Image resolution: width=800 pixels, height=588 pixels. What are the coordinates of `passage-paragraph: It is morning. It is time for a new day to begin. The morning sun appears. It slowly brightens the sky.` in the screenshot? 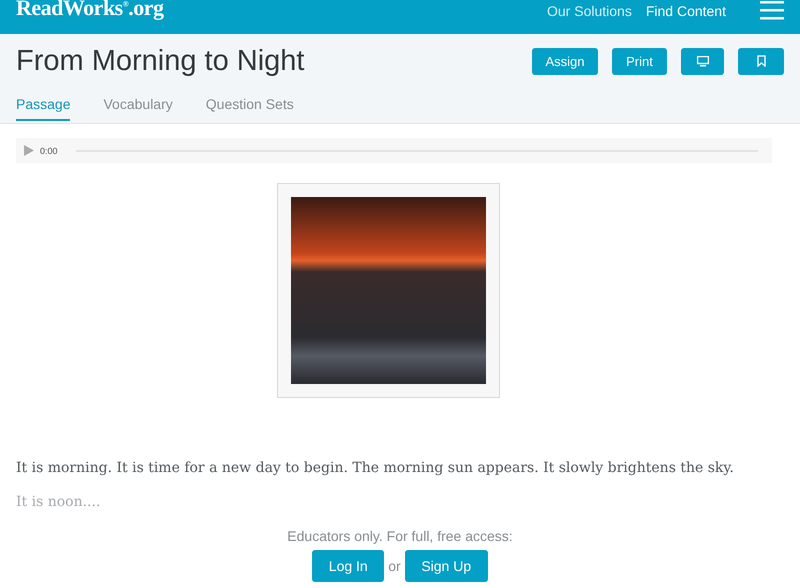 It's located at (375, 468).